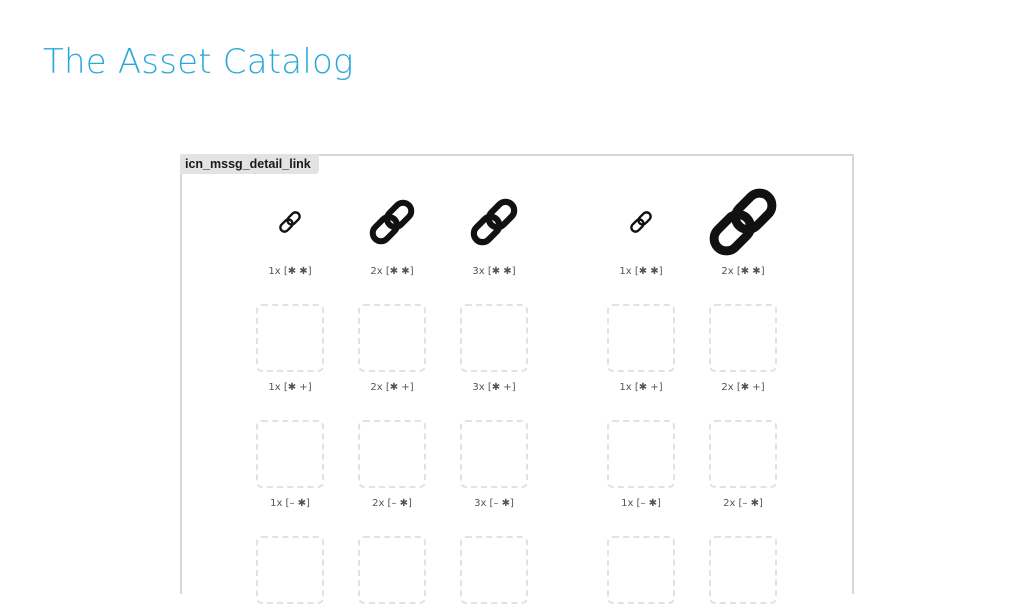 Image resolution: width=1024 pixels, height=604 pixels. Describe the element at coordinates (494, 271) in the screenshot. I see `slot-label: 3x [✱ ✱]` at that location.